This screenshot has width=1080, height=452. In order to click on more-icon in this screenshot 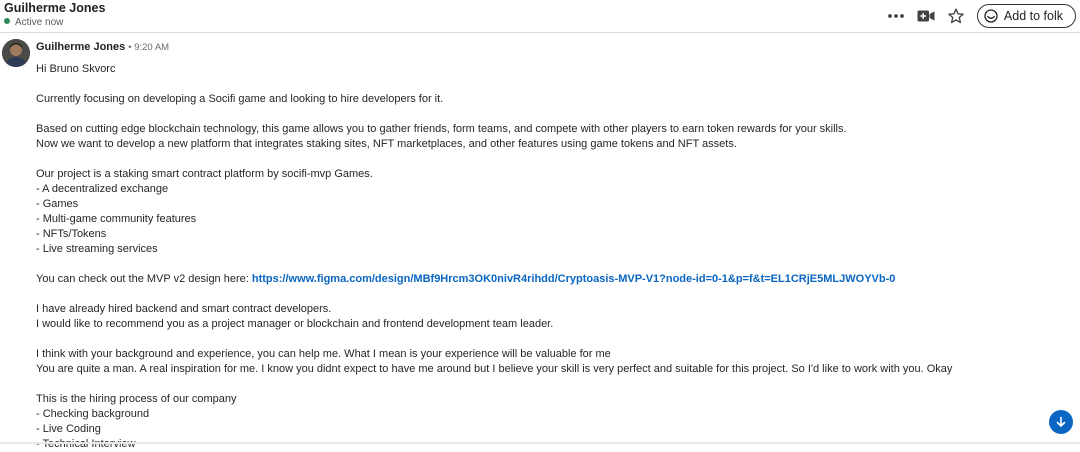, I will do `click(896, 16)`.